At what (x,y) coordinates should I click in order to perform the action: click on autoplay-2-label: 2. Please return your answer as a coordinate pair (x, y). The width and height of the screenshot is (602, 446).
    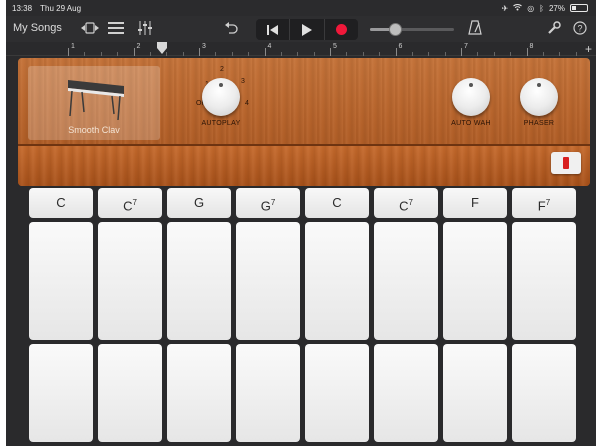
    Looking at the image, I should click on (222, 69).